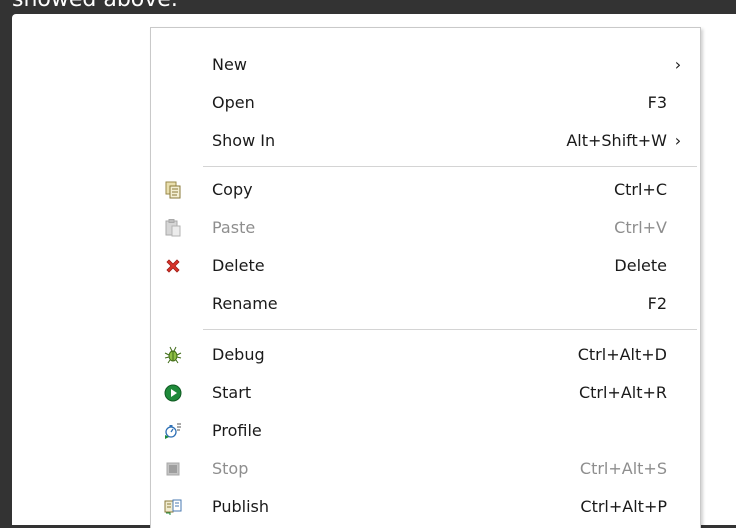 The image size is (736, 528). Describe the element at coordinates (232, 189) in the screenshot. I see `menu-item-label: Copy` at that location.